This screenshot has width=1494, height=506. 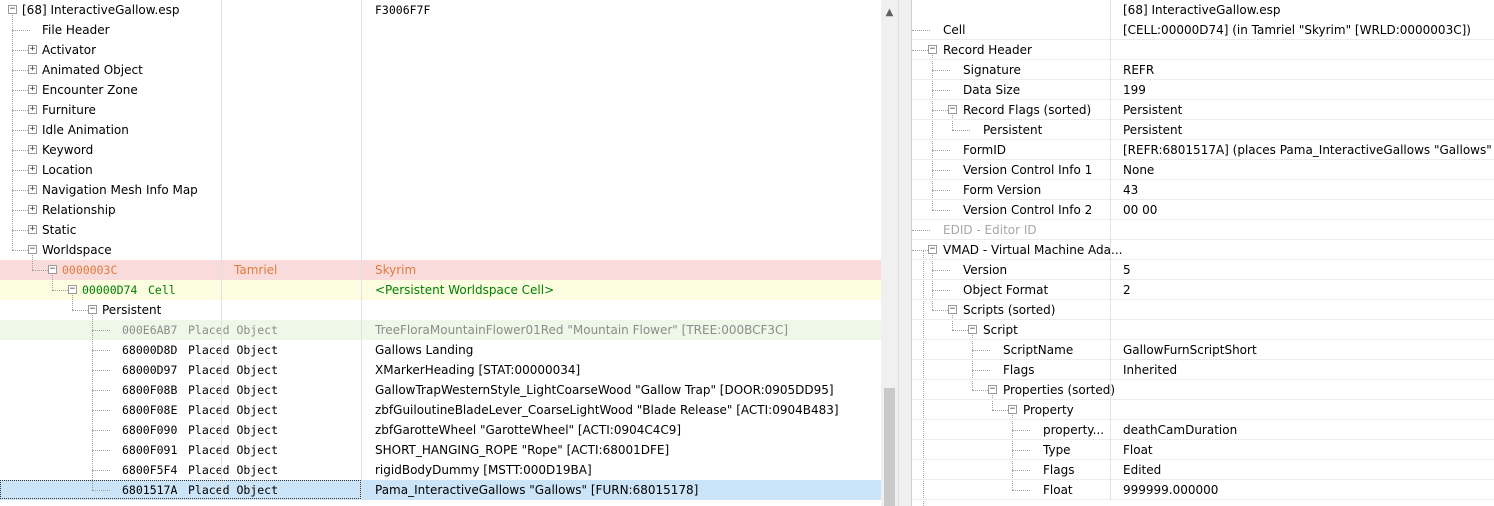 I want to click on field-row: Version Control Info 2 00 00, so click(x=1203, y=210).